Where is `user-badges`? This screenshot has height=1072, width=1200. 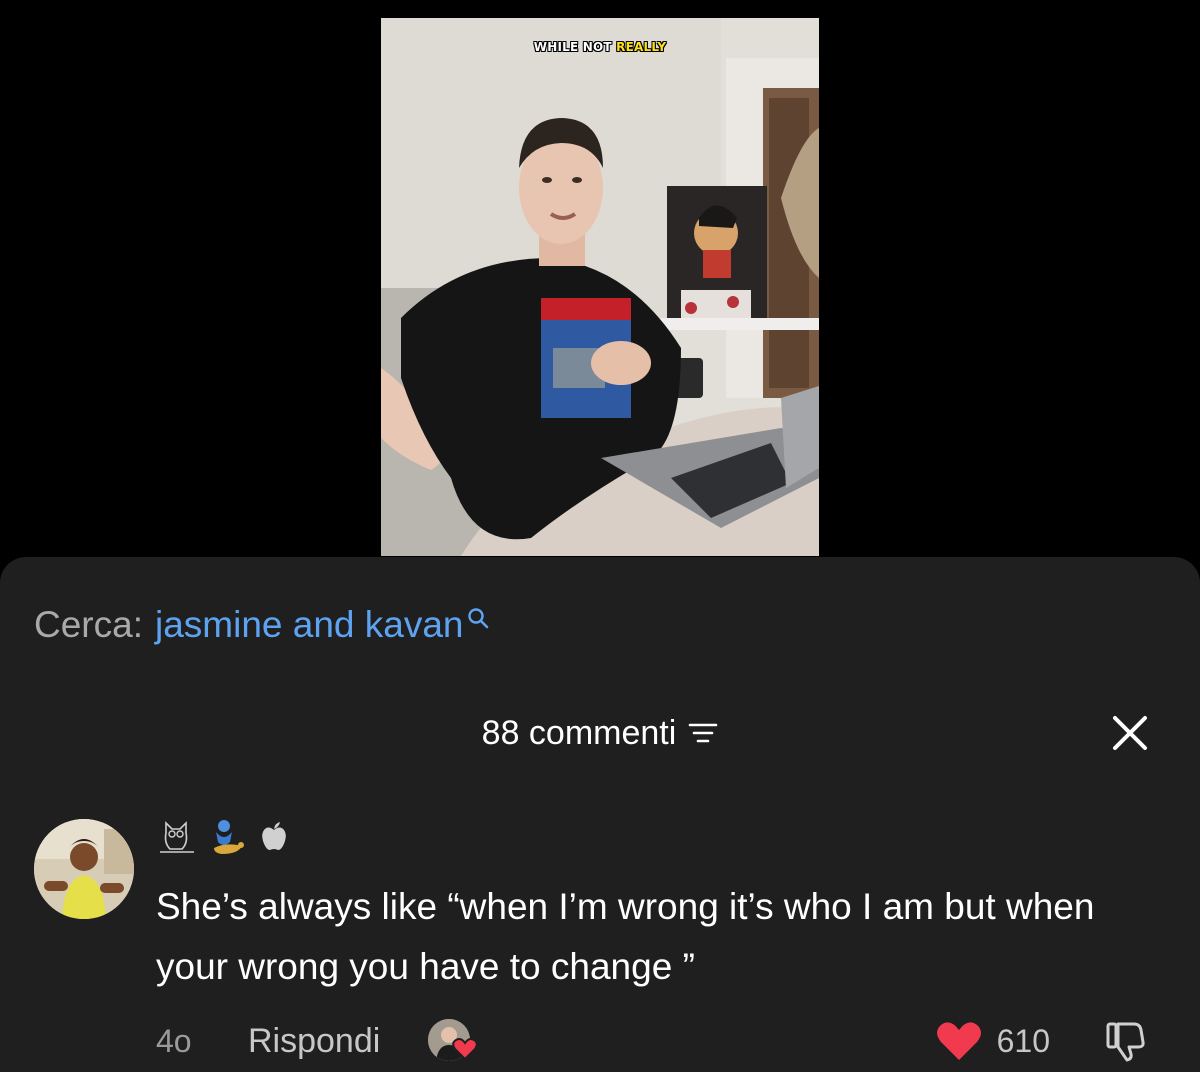 user-badges is located at coordinates (222, 839).